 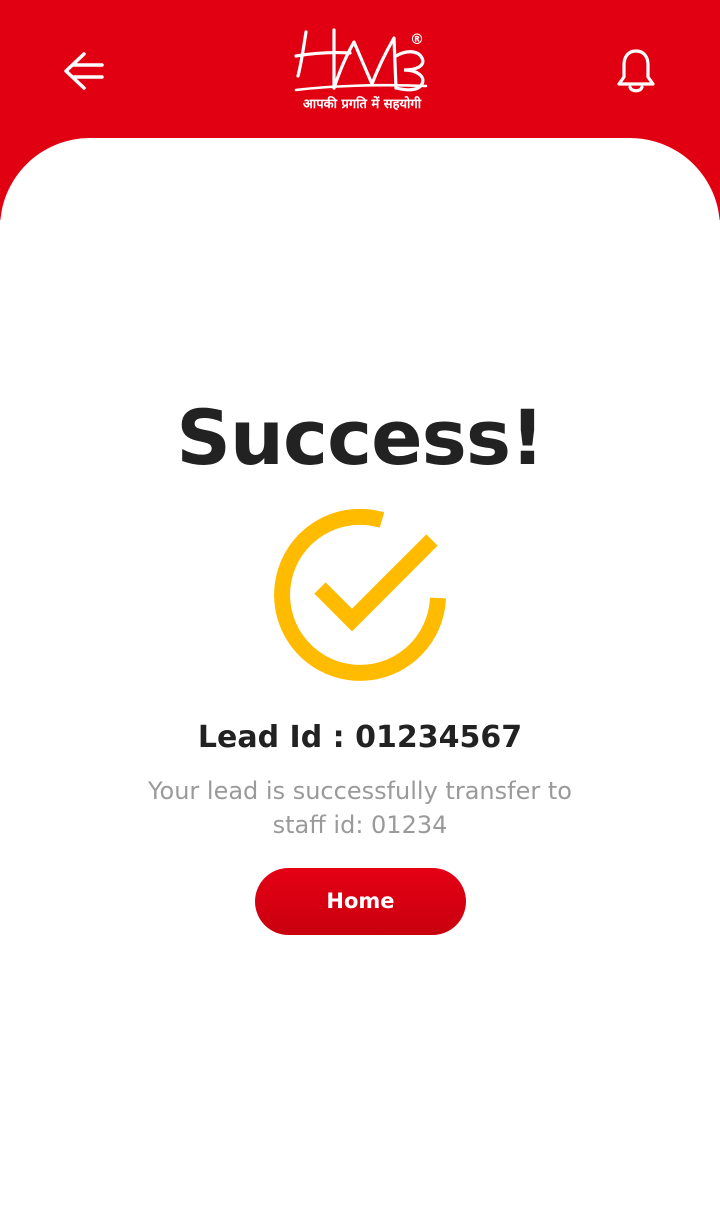 What do you see at coordinates (417, 40) in the screenshot?
I see `registered-mark: ®` at bounding box center [417, 40].